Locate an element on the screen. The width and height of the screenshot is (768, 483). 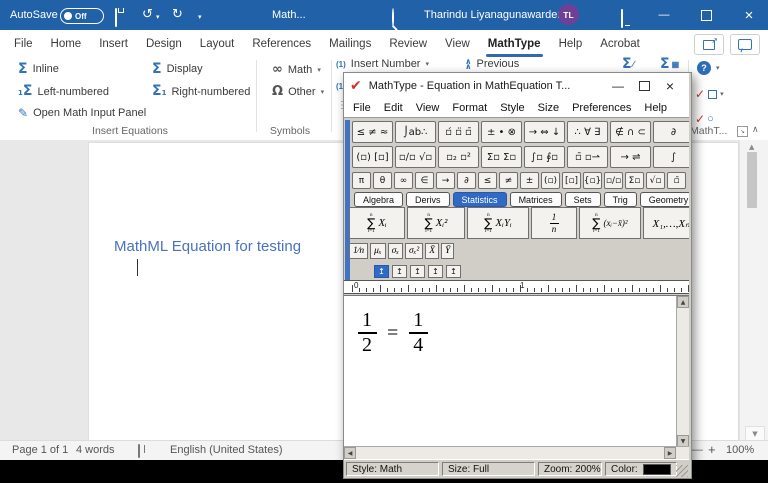
scroll-left-button: ◀ is located at coordinates (350, 453).